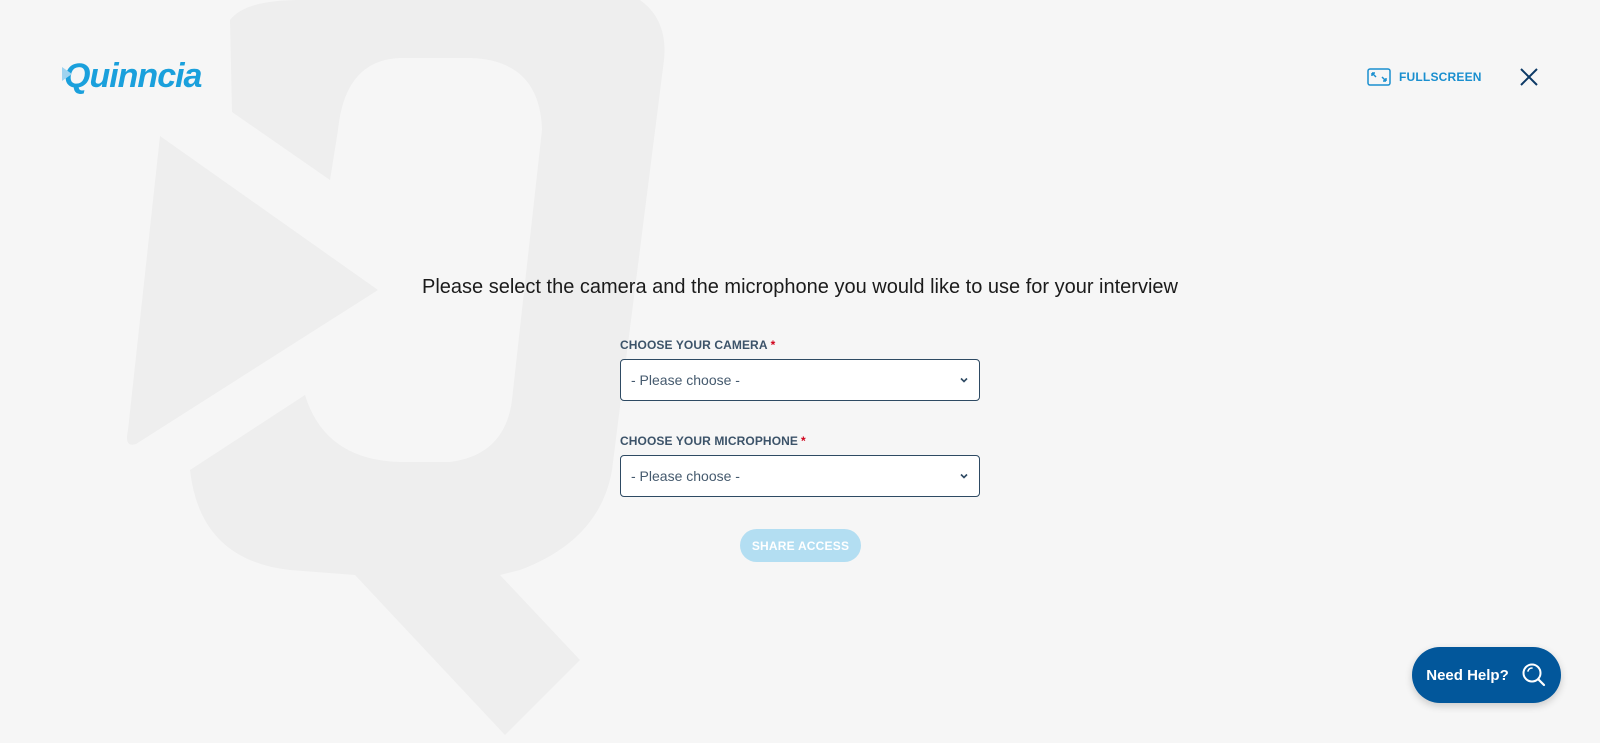 The width and height of the screenshot is (1600, 743). I want to click on microphone-select: - Please choose -, so click(800, 476).